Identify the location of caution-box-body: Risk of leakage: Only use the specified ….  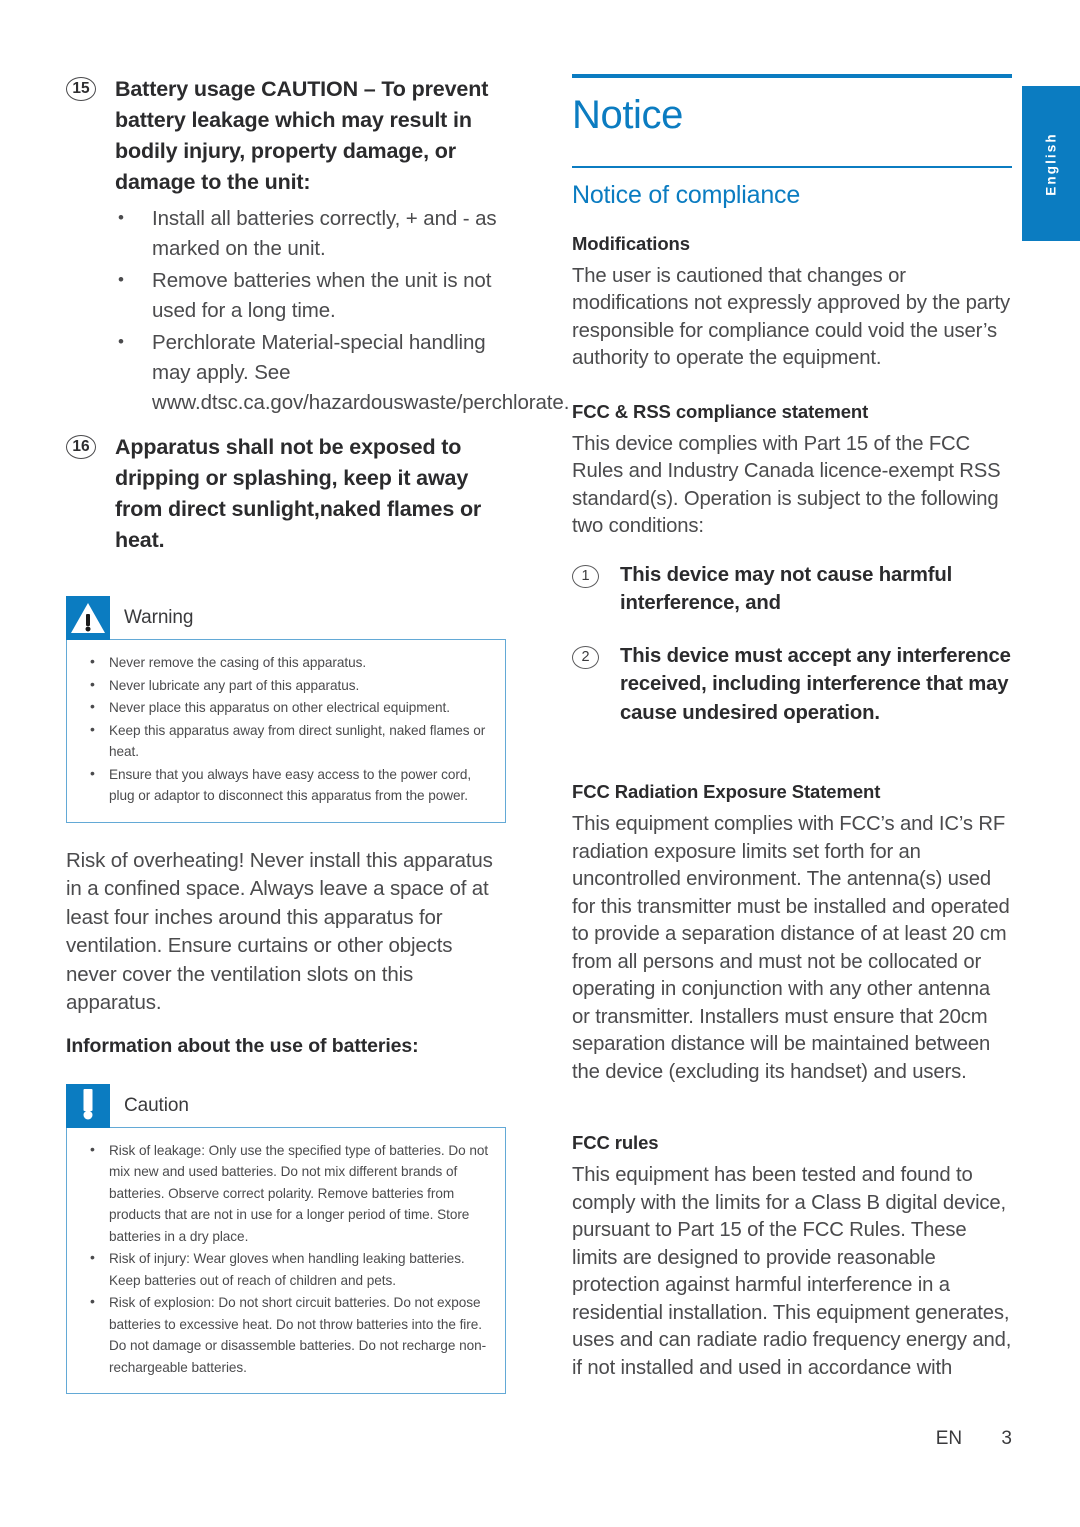
(286, 1260).